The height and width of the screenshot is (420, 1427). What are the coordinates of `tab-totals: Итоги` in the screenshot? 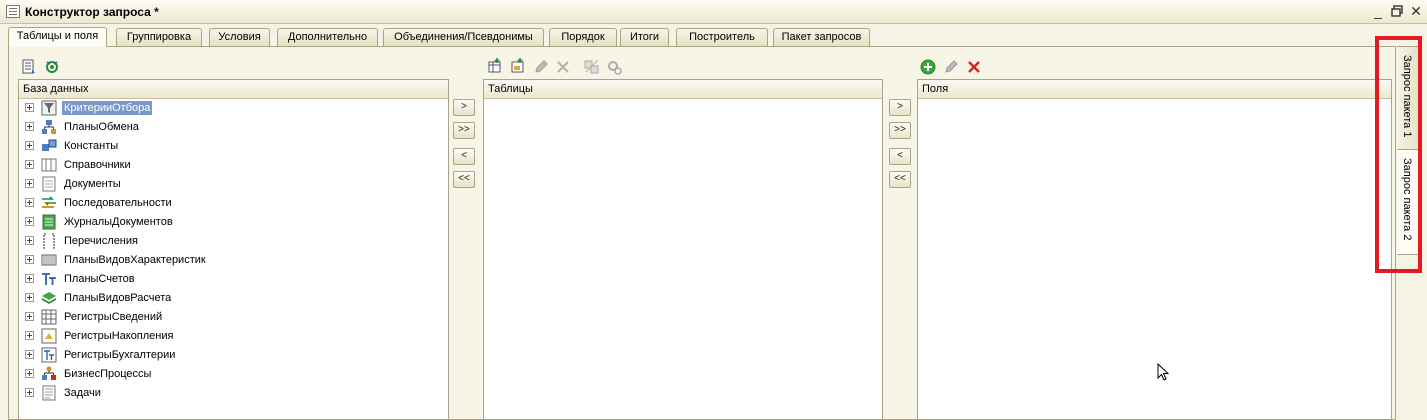 It's located at (644, 37).